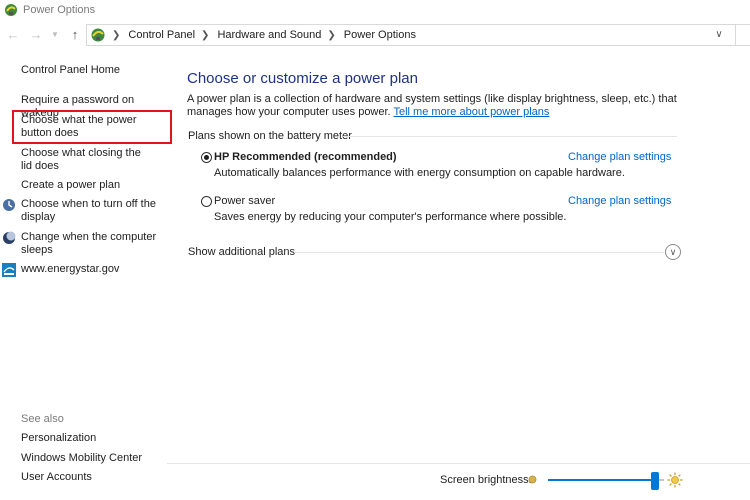 The image size is (750, 500). I want to click on window-title: Power Options, so click(59, 10).